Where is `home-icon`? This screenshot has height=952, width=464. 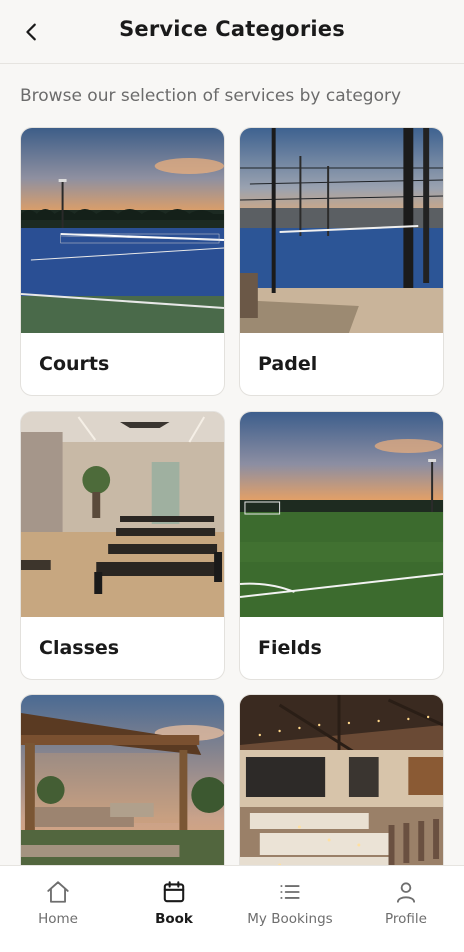
home-icon is located at coordinates (58, 892).